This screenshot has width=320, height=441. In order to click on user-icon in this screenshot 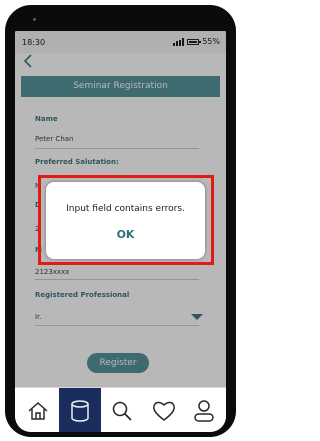, I will do `click(204, 410)`.